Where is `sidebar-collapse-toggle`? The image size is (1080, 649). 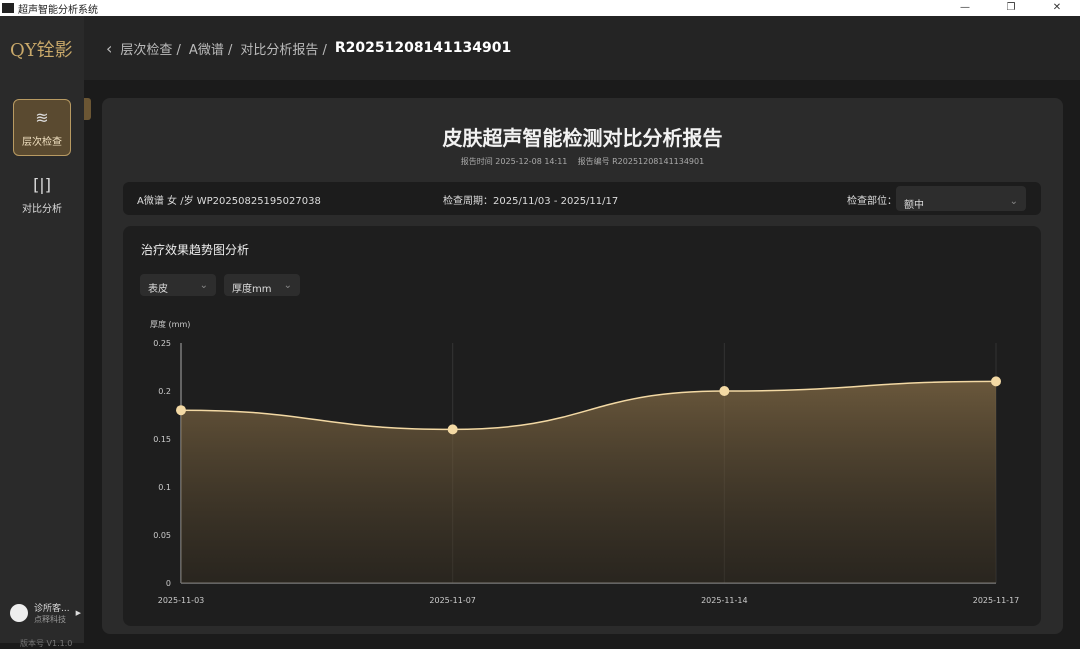 sidebar-collapse-toggle is located at coordinates (87, 109).